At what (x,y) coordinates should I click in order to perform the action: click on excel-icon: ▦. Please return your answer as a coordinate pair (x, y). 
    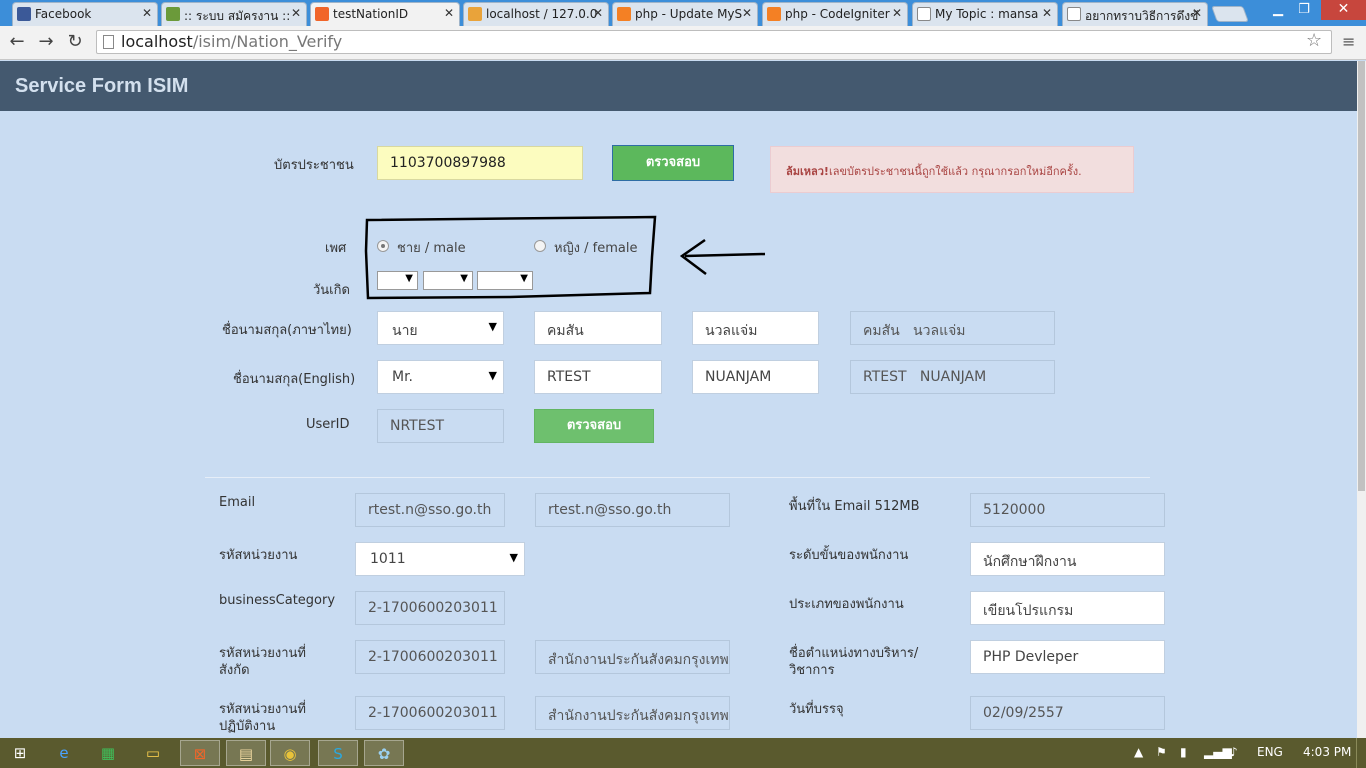
    Looking at the image, I should click on (108, 753).